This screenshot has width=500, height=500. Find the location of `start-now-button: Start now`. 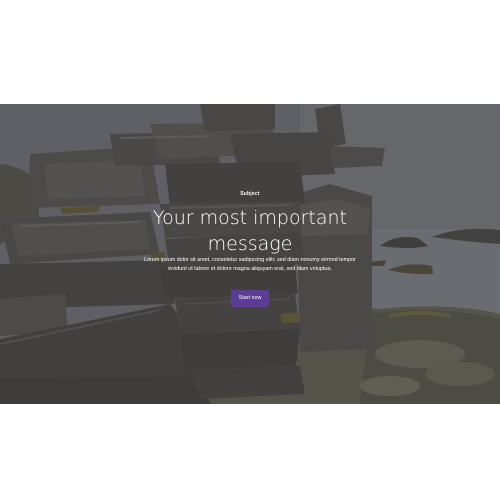

start-now-button: Start now is located at coordinates (250, 298).